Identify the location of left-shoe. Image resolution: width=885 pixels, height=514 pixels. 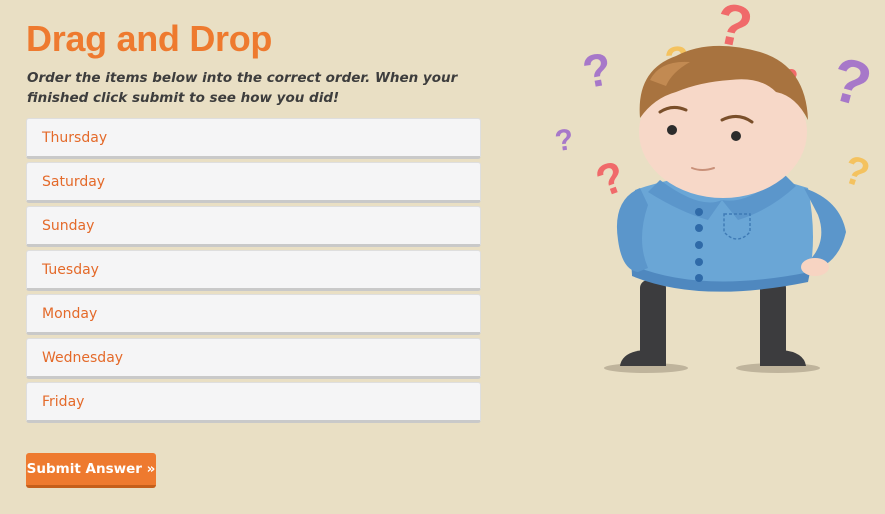
(643, 358).